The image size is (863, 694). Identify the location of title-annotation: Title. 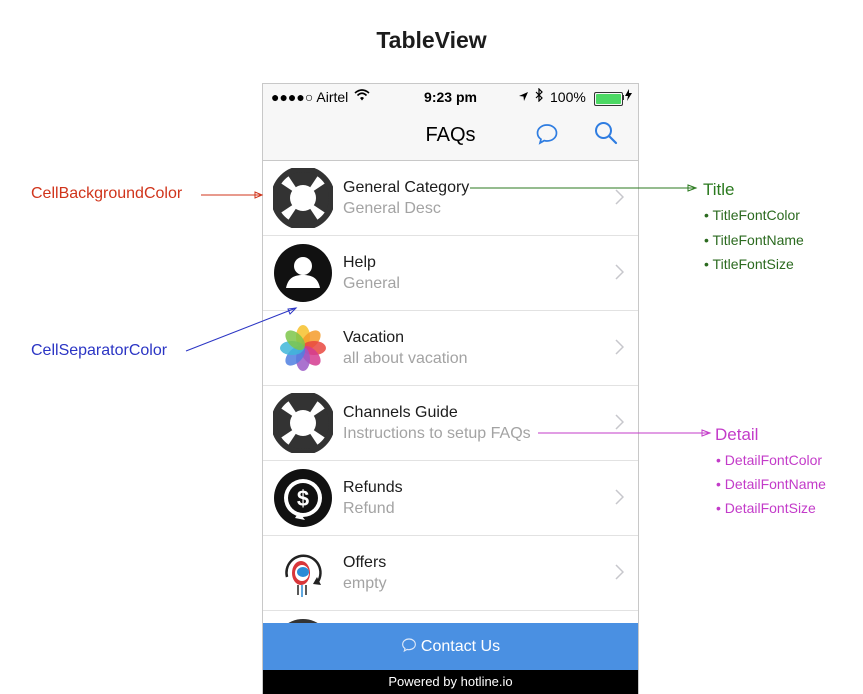
(719, 189).